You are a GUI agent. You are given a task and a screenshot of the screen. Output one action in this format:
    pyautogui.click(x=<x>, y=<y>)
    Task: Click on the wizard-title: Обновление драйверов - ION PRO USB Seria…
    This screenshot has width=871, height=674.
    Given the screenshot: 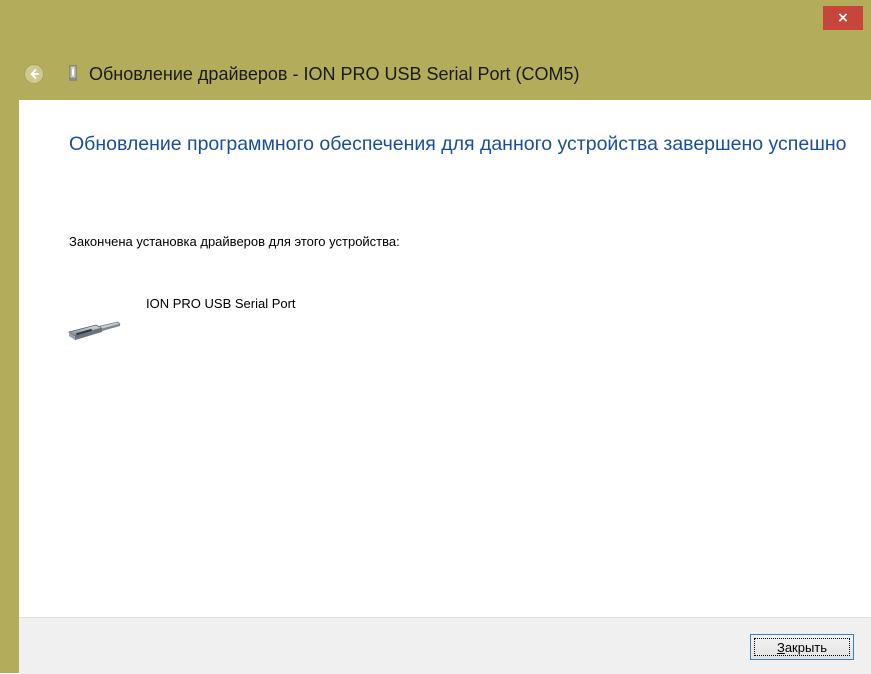 What is the action you would take?
    pyautogui.click(x=334, y=74)
    